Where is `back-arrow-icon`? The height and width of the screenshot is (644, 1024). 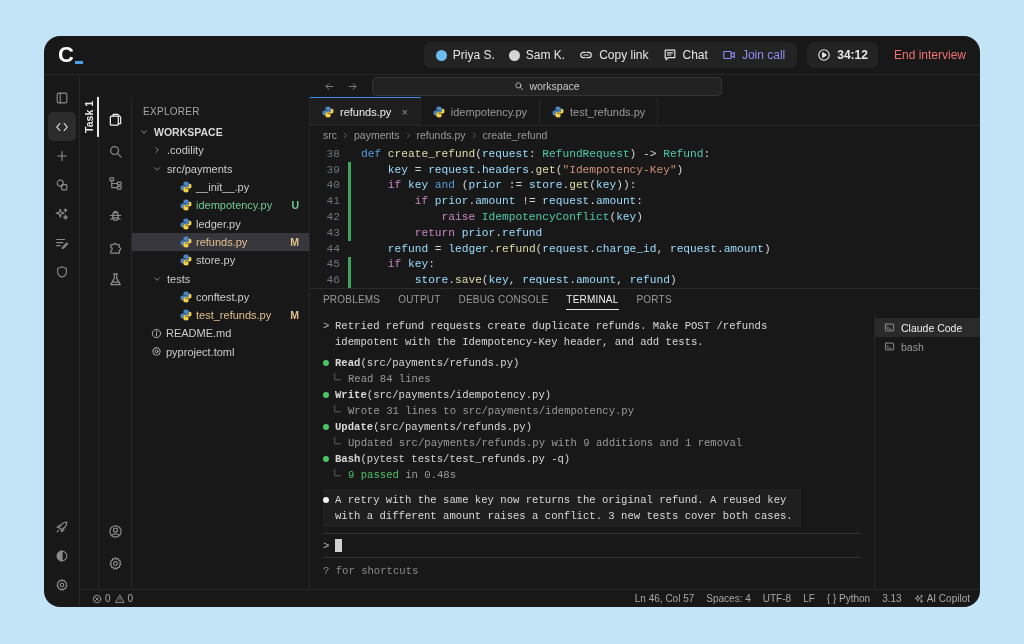
back-arrow-icon is located at coordinates (329, 86).